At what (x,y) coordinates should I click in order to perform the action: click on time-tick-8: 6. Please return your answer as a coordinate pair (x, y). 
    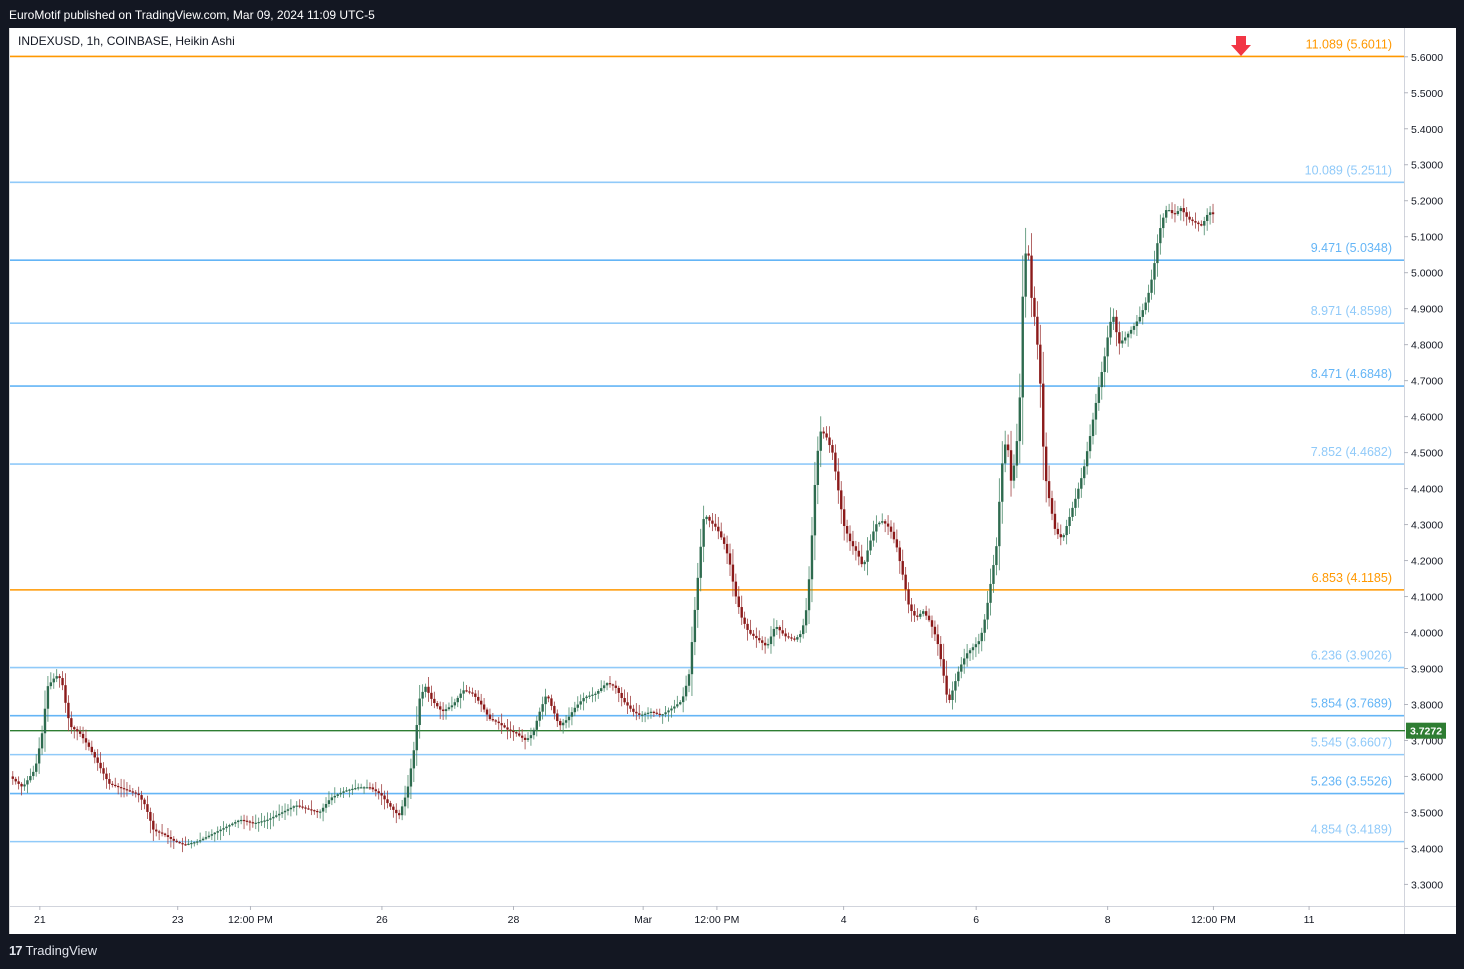
    Looking at the image, I should click on (976, 920).